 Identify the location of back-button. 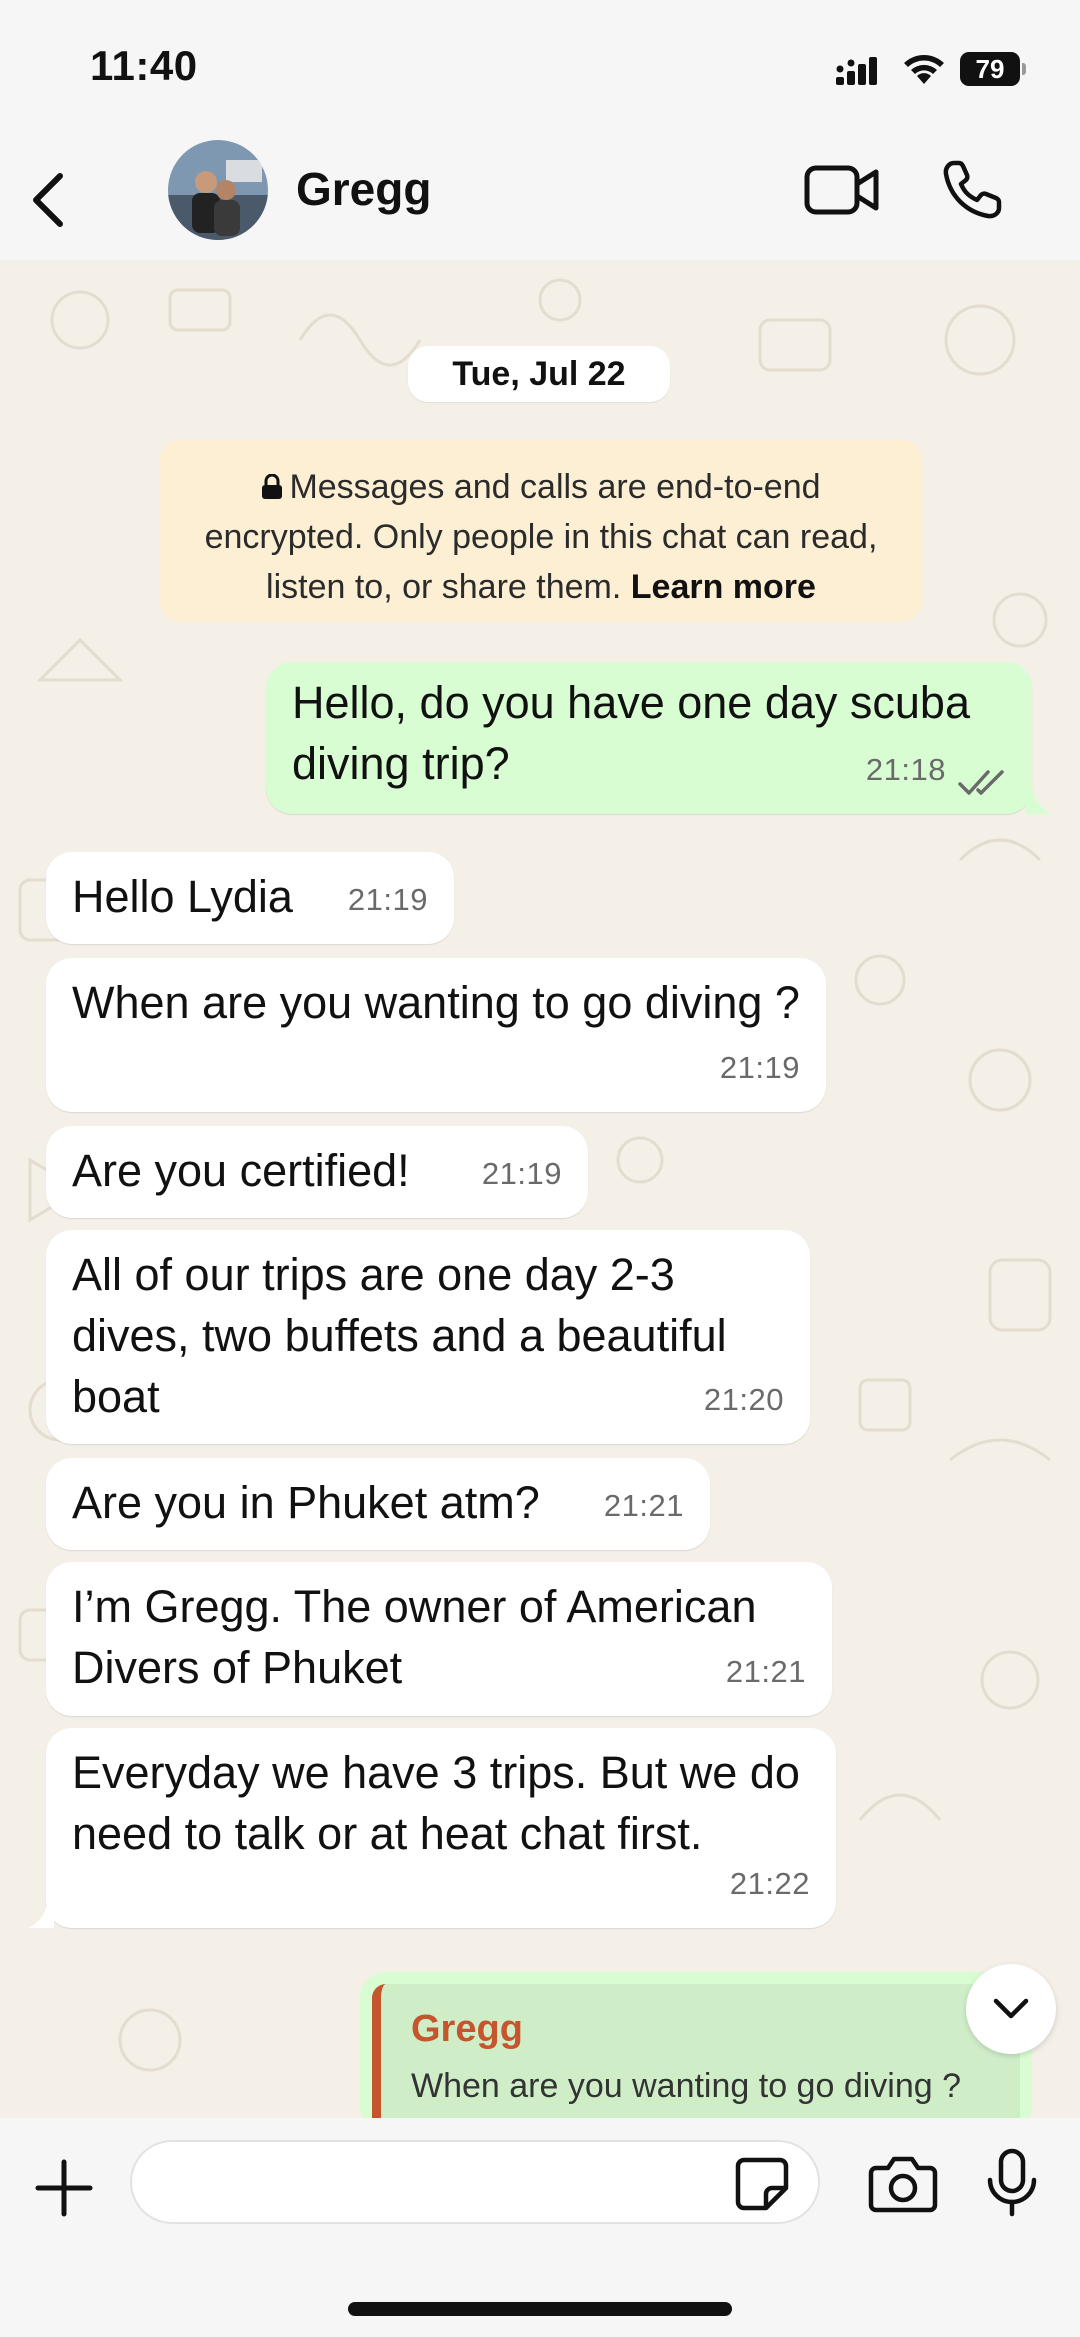
(48, 200).